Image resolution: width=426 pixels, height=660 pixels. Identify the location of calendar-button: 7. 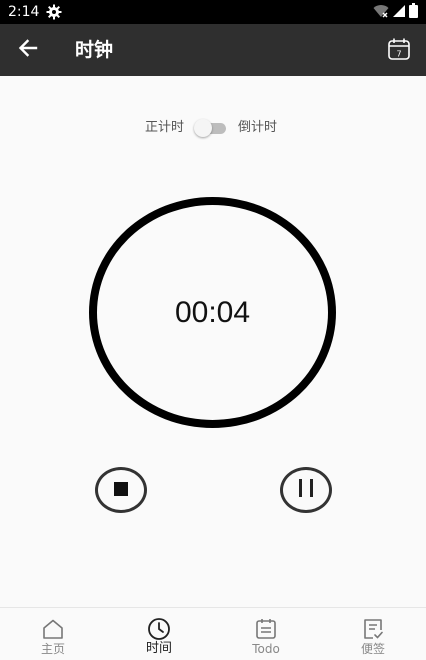
(399, 51).